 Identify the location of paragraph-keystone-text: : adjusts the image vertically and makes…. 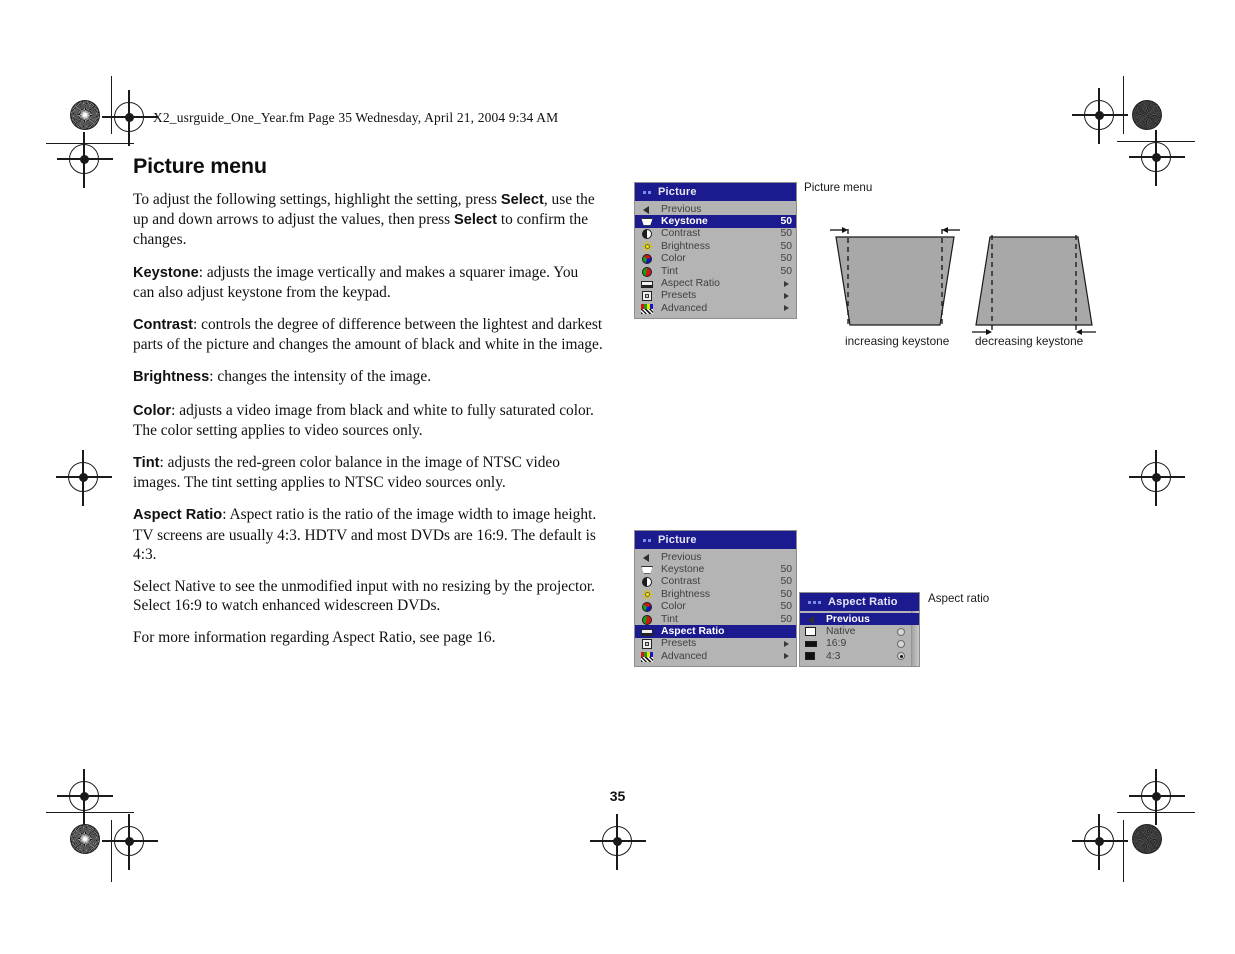
(356, 282).